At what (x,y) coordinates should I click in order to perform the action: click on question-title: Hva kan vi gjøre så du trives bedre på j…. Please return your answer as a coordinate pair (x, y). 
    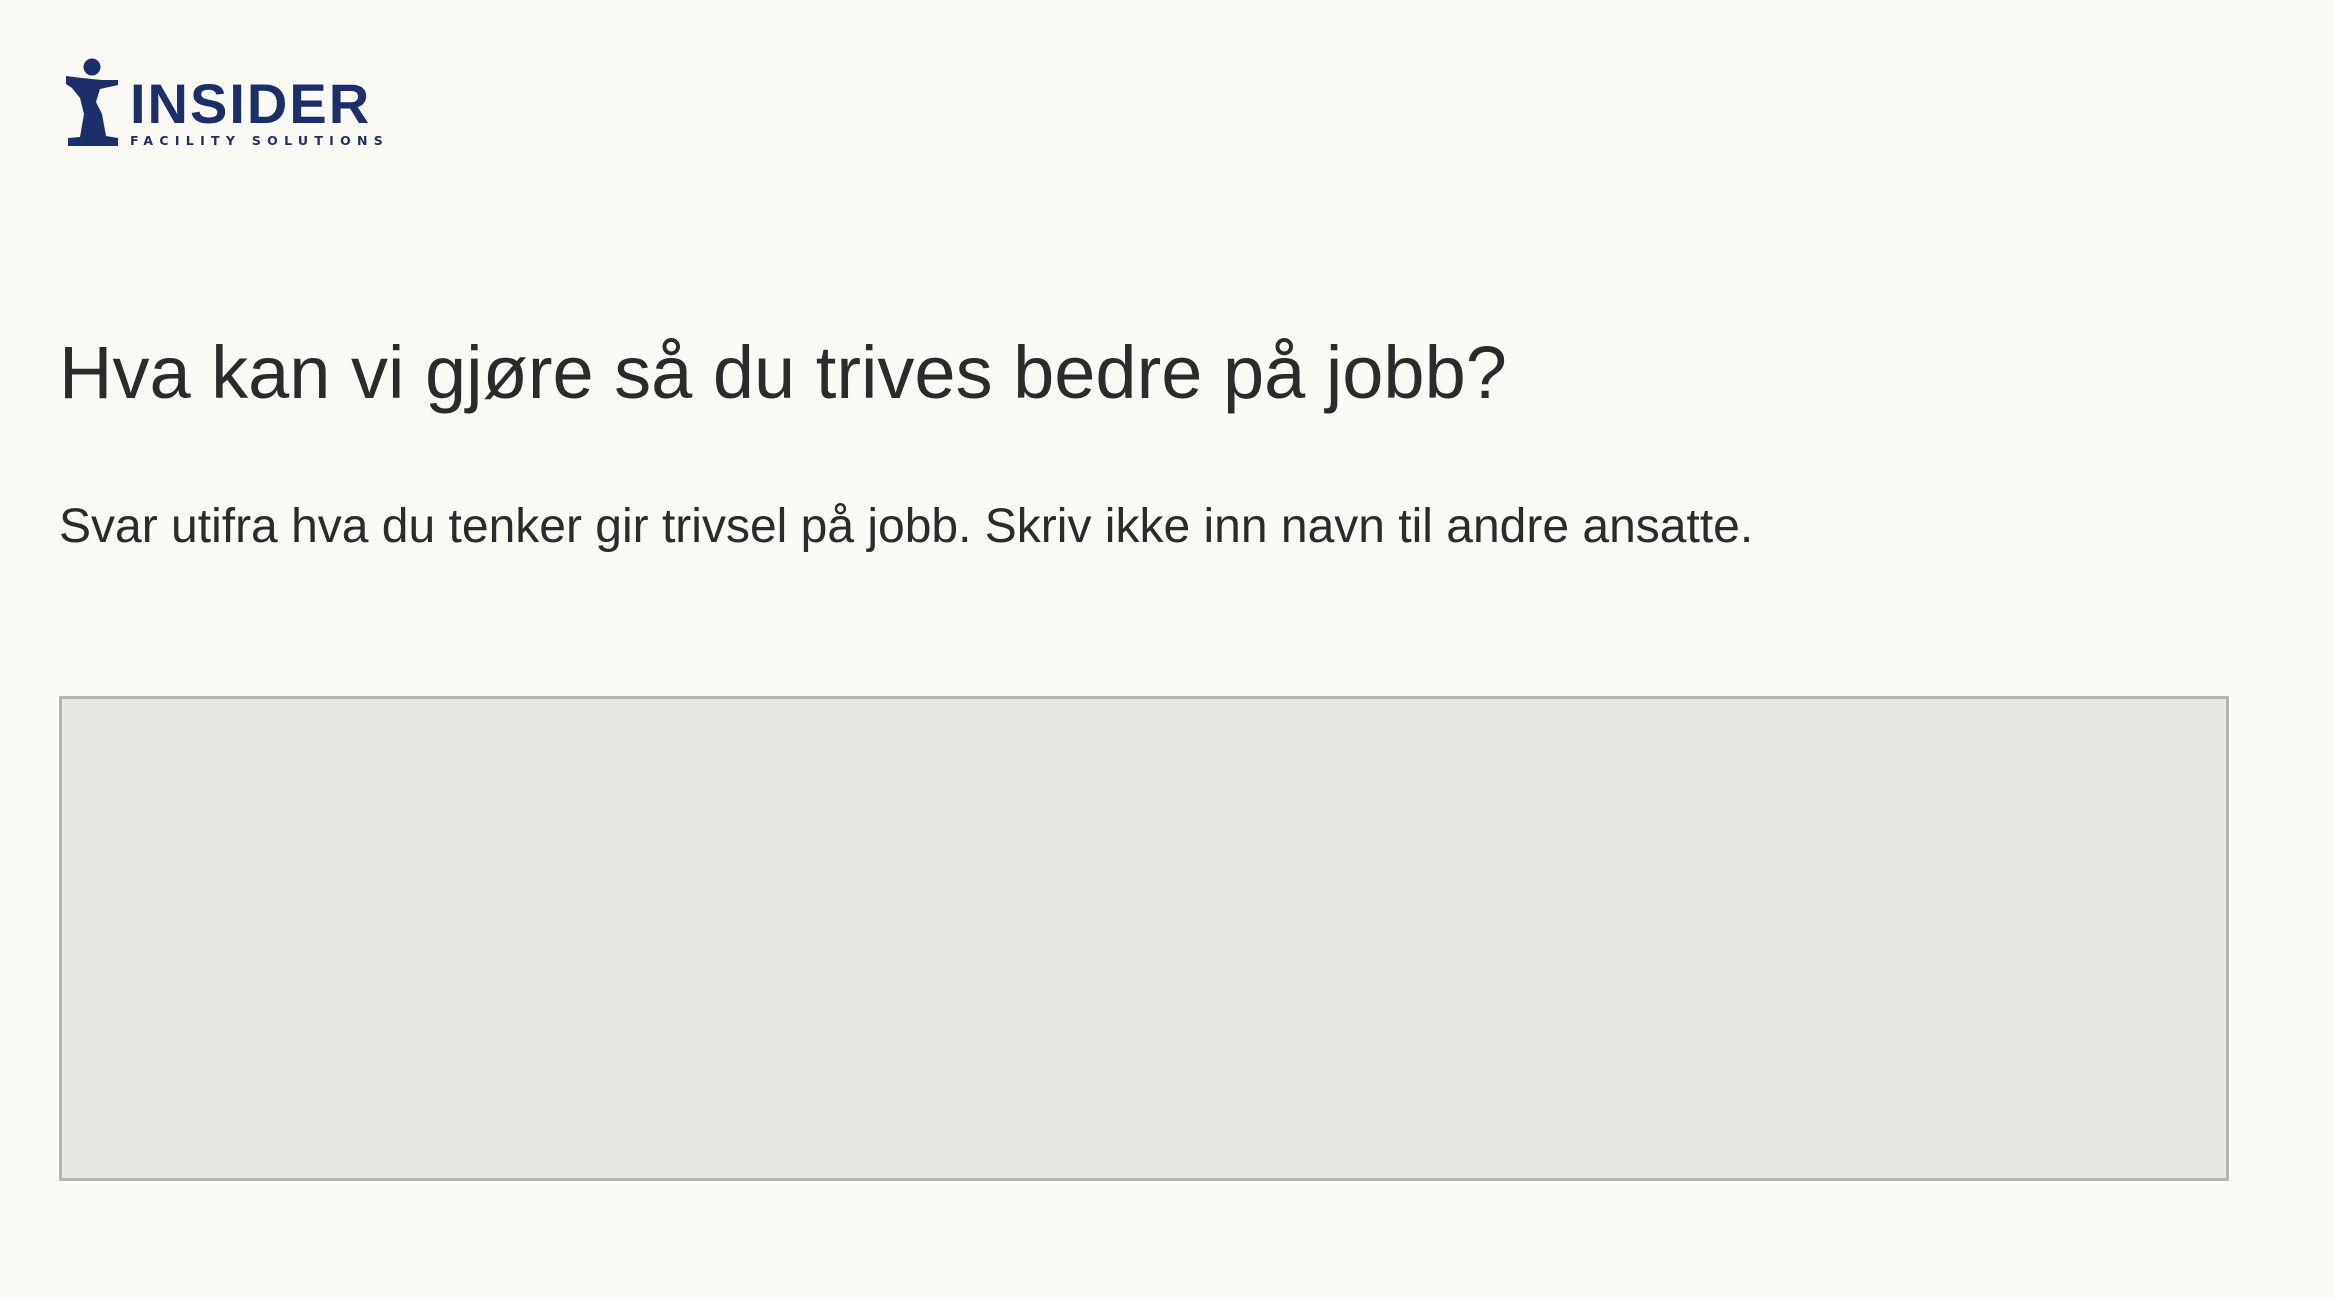
    Looking at the image, I should click on (783, 372).